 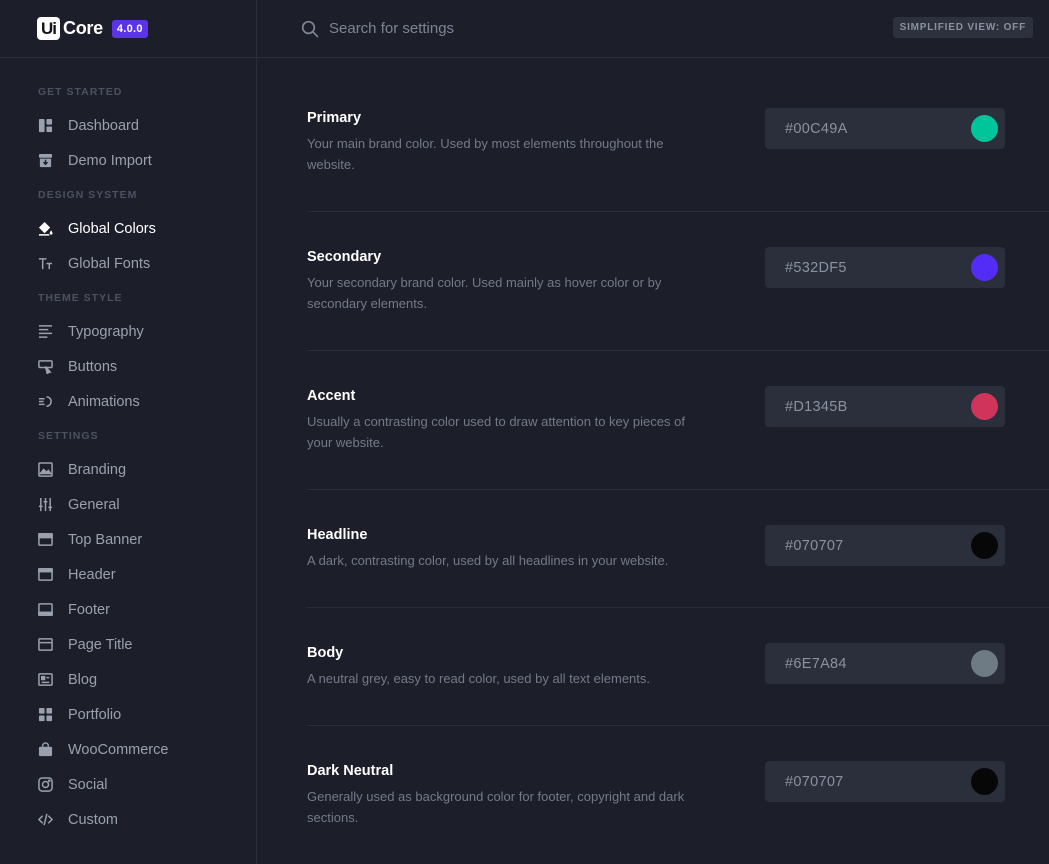 I want to click on sidebar-item-typography: Typography, so click(x=128, y=331).